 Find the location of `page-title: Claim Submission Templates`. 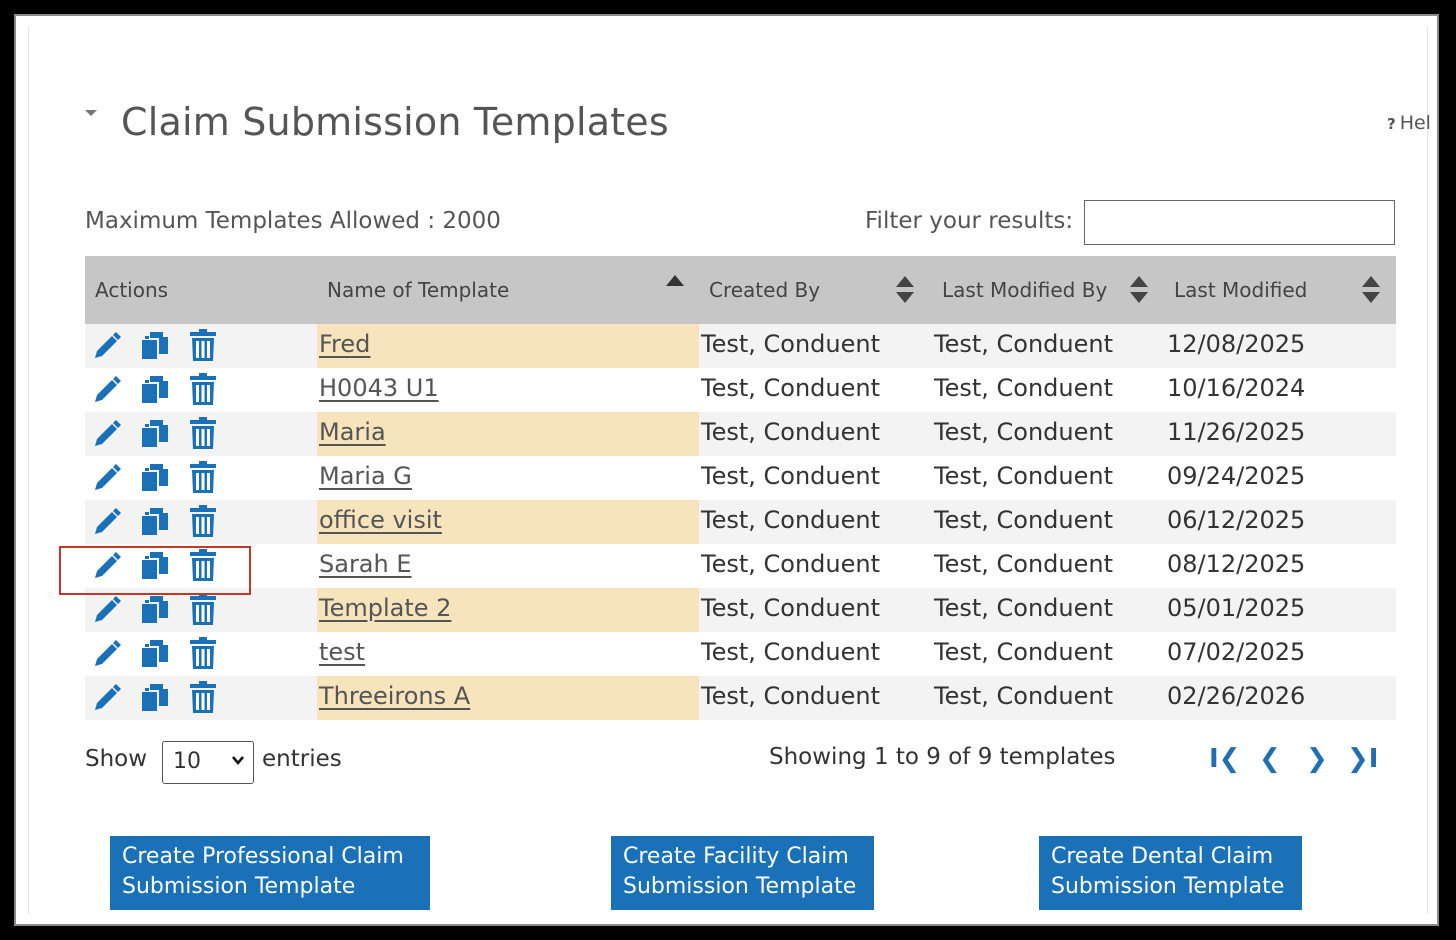

page-title: Claim Submission Templates is located at coordinates (395, 122).